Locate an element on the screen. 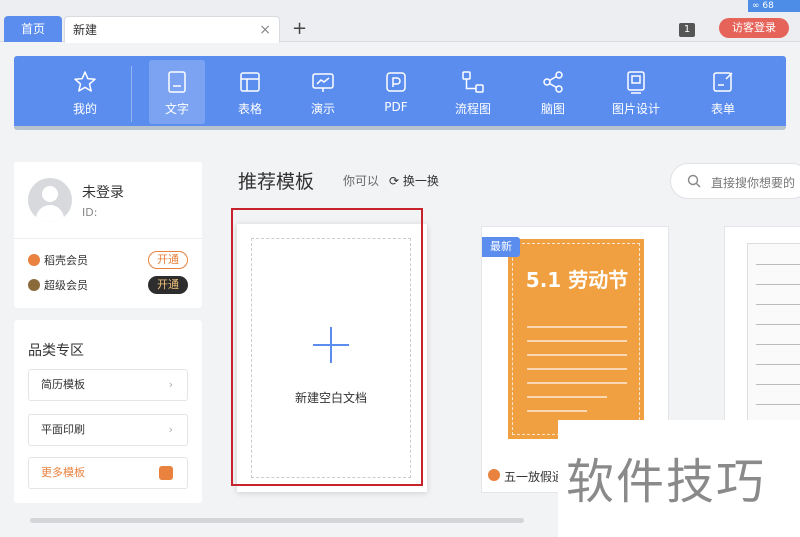 The height and width of the screenshot is (537, 800). category-title: 品类专区 is located at coordinates (56, 351).